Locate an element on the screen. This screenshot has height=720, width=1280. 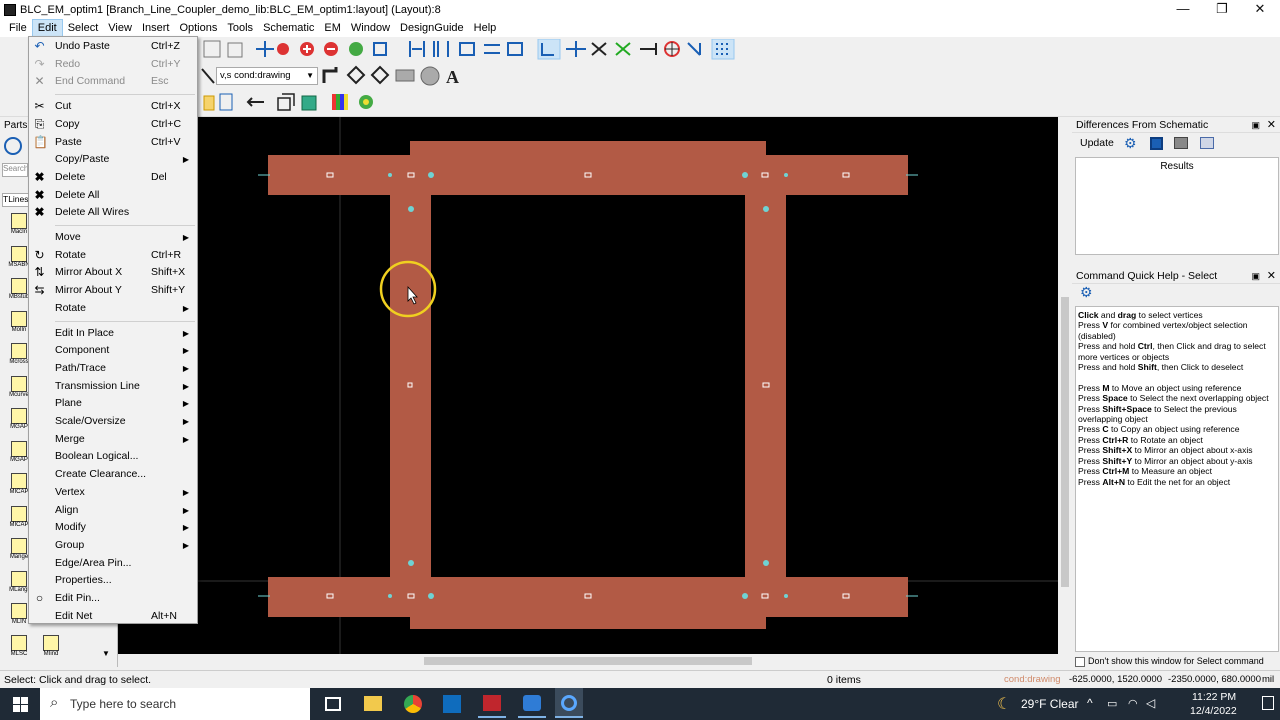
tray-chevron-icon: ^ is located at coordinates (1090, 703).